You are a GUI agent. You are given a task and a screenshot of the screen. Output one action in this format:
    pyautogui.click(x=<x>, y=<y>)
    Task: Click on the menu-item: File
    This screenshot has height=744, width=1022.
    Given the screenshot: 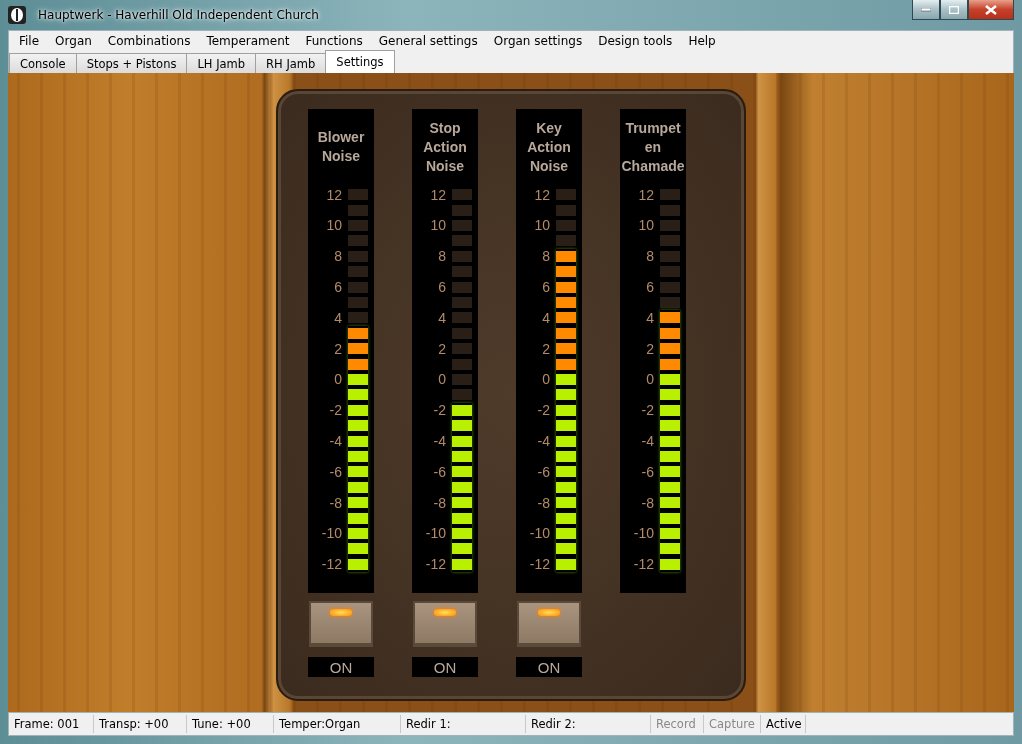 What is the action you would take?
    pyautogui.click(x=29, y=41)
    